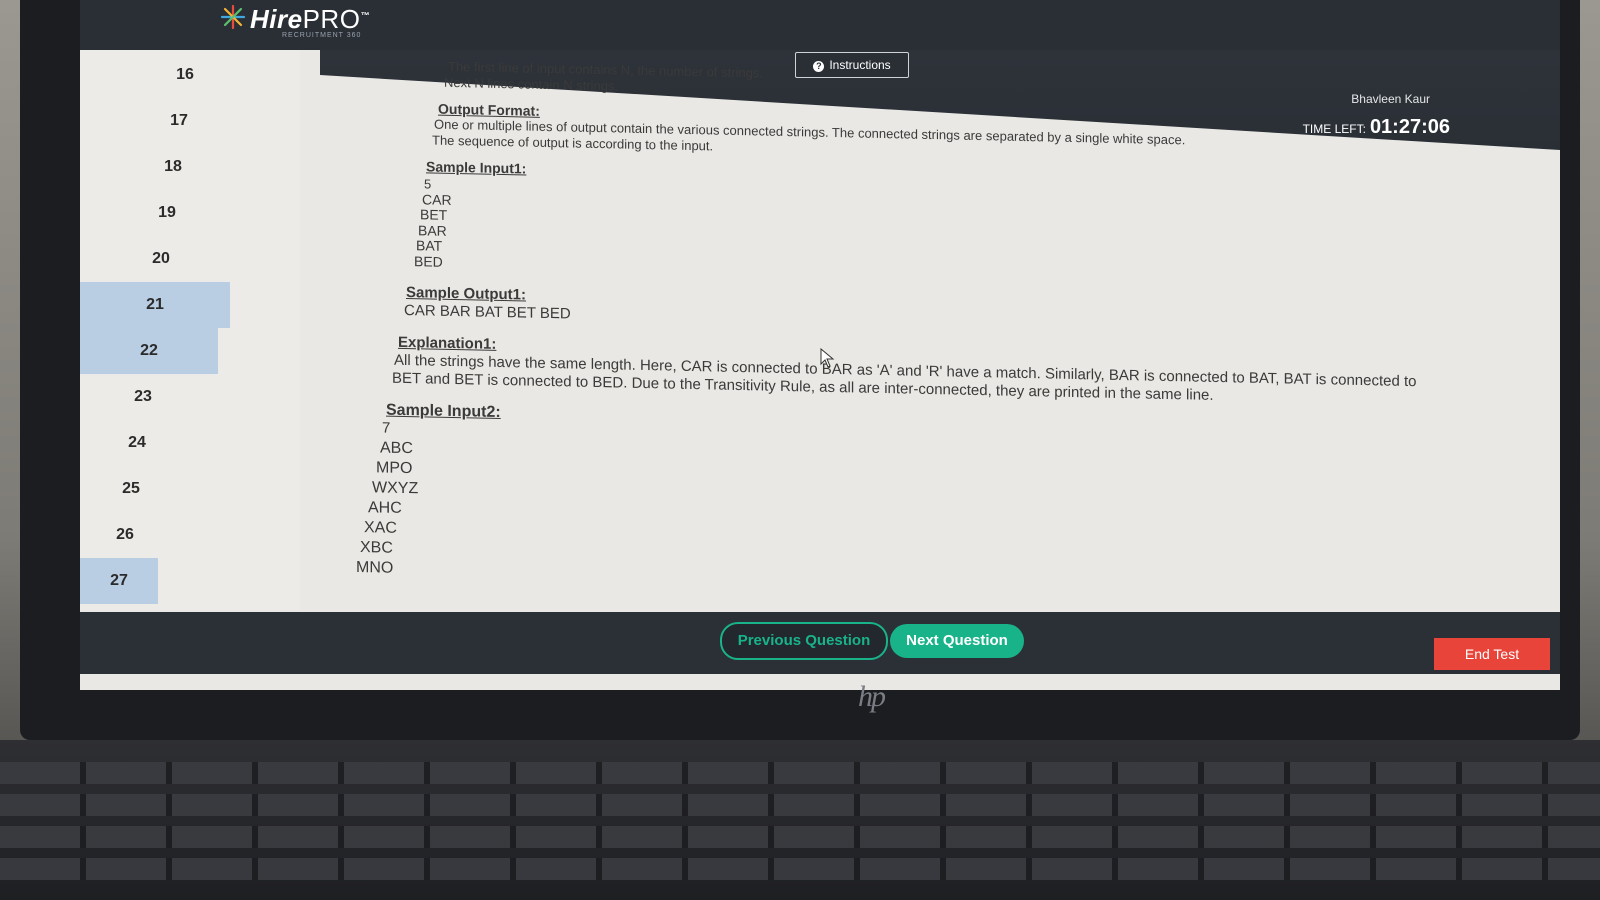  Describe the element at coordinates (386, 428) in the screenshot. I see `sample-input2-line: 7` at that location.